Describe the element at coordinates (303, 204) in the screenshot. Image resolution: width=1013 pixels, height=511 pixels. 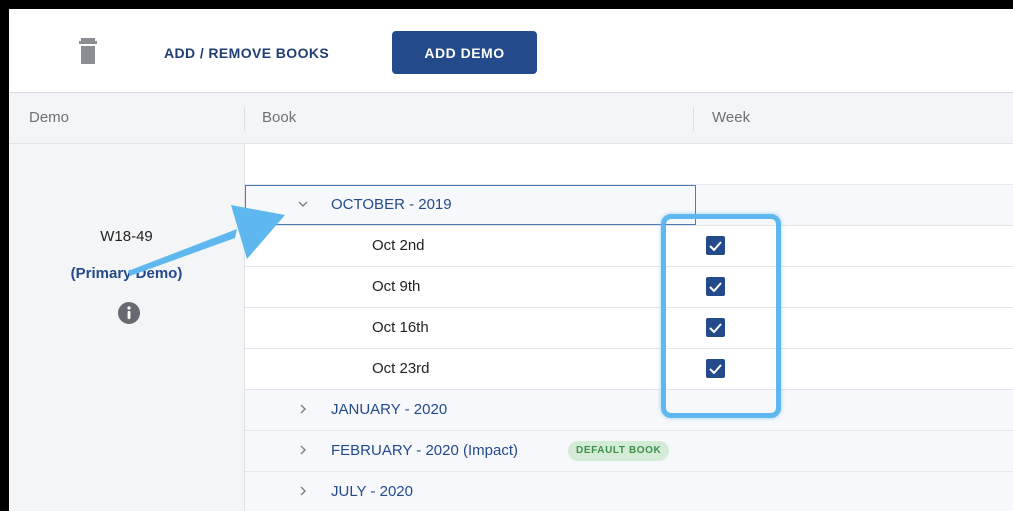
I see `chevron-down-icon` at that location.